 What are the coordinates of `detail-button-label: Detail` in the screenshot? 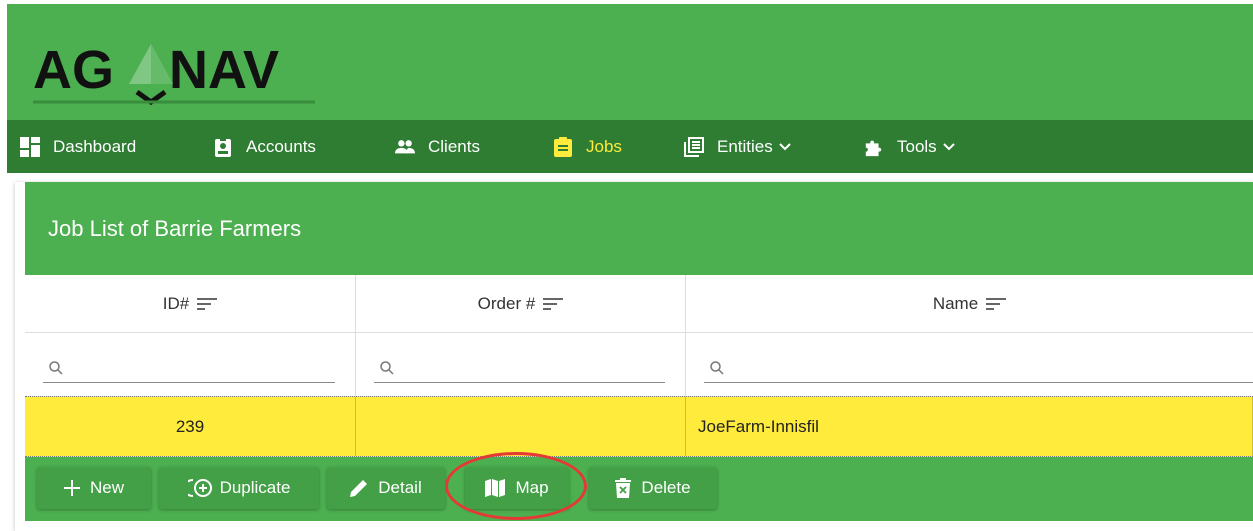 It's located at (400, 487).